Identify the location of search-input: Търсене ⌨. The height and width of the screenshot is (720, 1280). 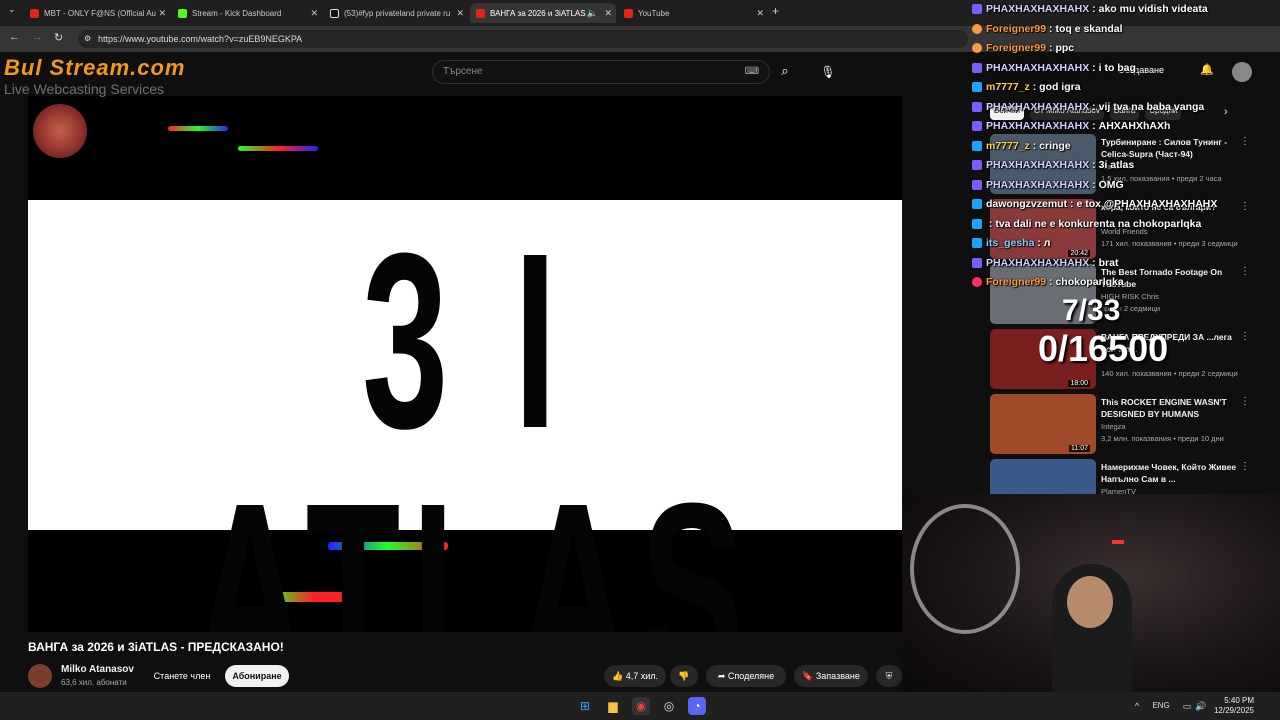
(601, 72).